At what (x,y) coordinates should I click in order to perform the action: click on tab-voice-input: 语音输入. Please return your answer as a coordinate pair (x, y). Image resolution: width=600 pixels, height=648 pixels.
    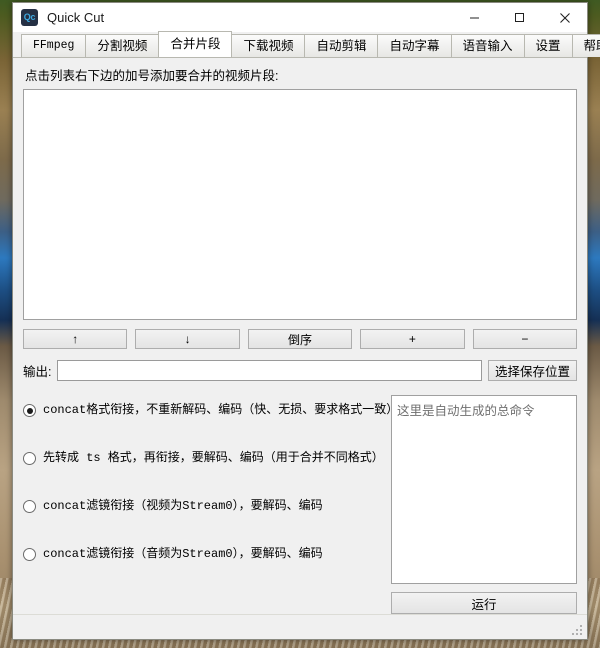
    Looking at the image, I should click on (487, 45).